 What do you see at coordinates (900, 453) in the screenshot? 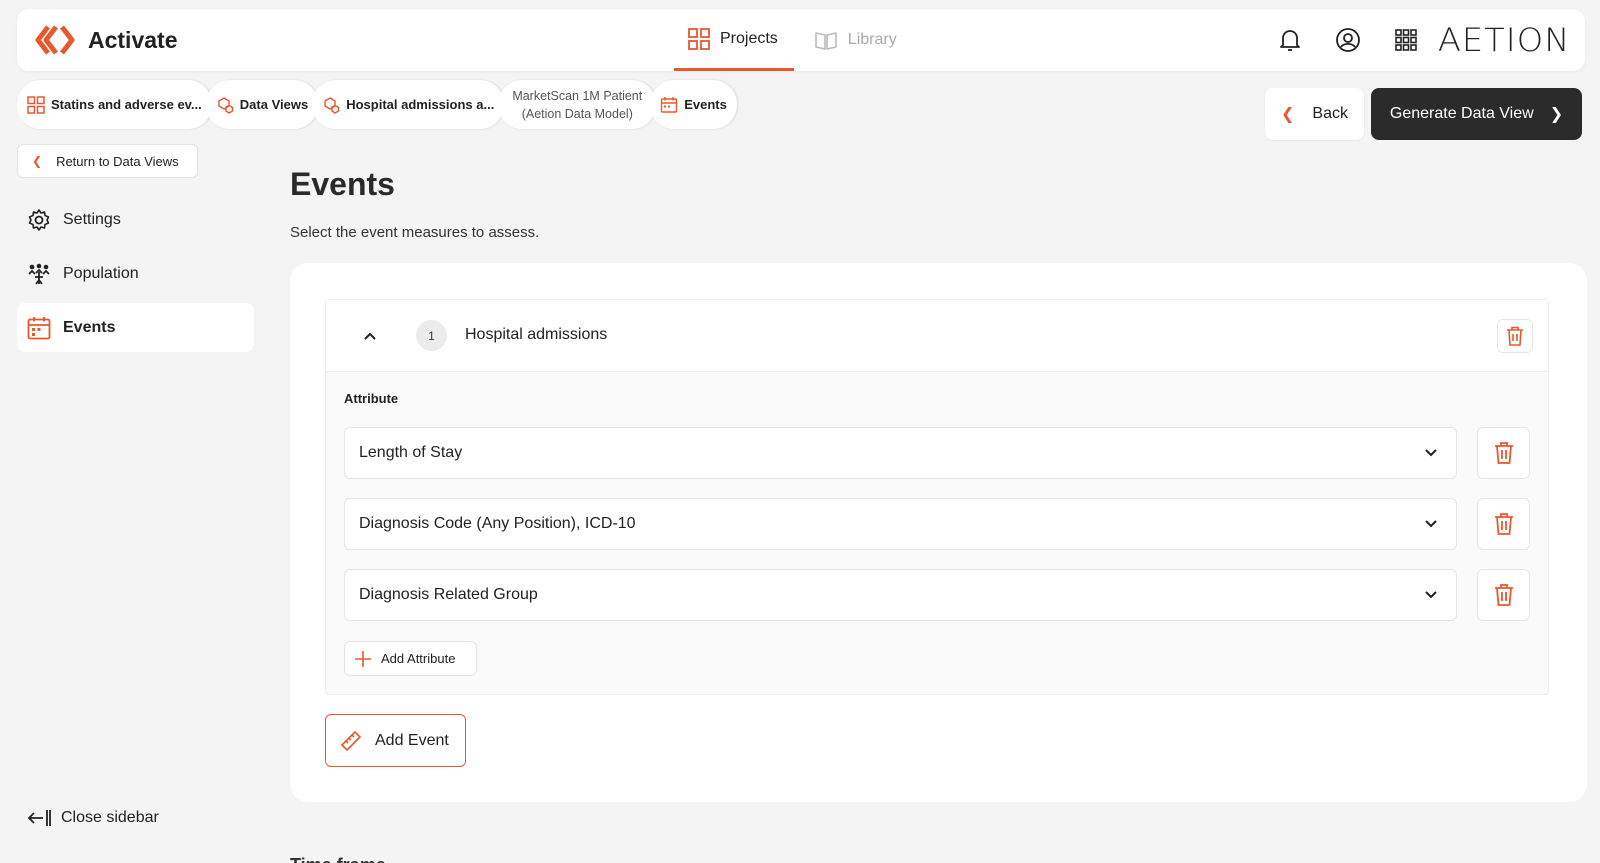
I see `attribute-select: Length of Stay` at bounding box center [900, 453].